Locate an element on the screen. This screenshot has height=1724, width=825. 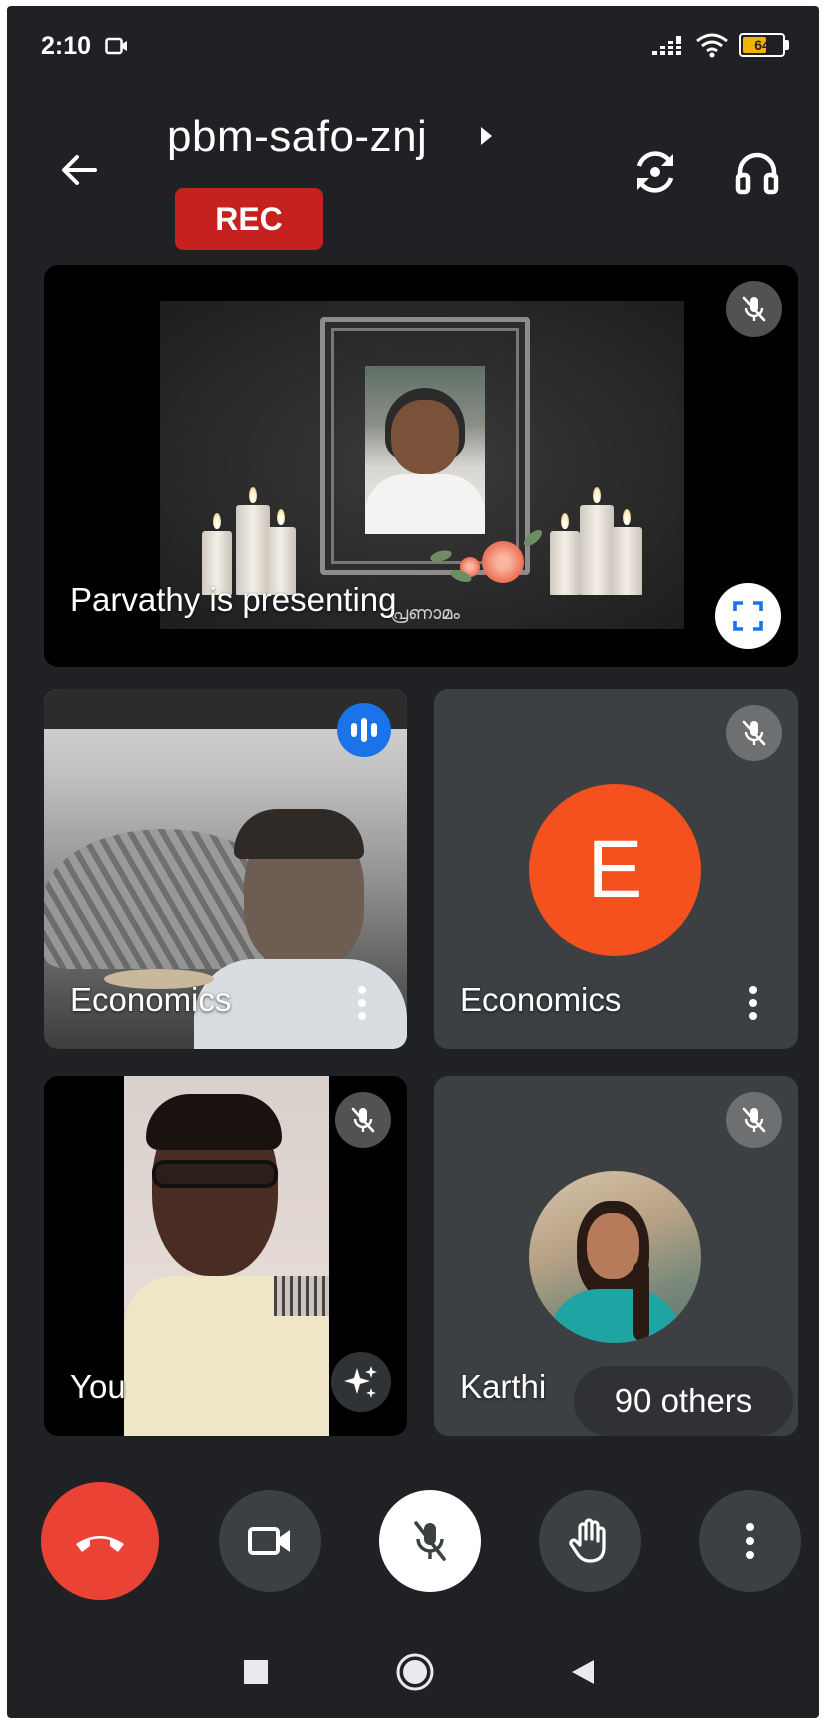
battery-level: 64 is located at coordinates (762, 45).